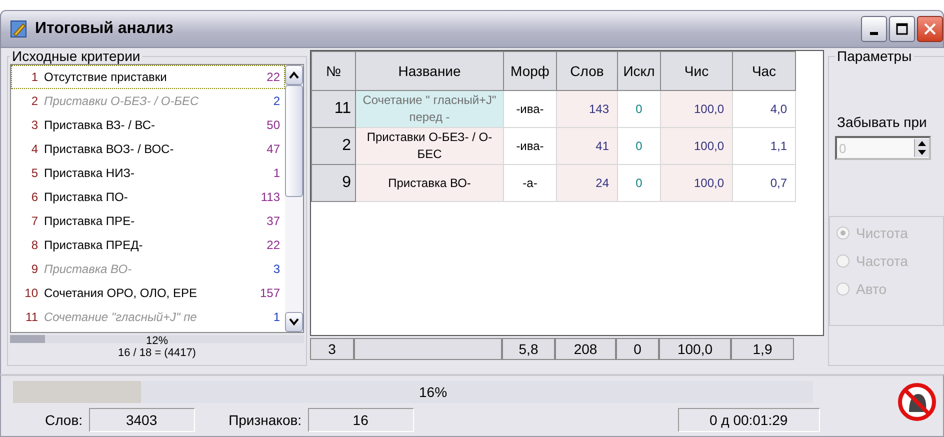 This screenshot has height=437, width=944. I want to click on caret-down-icon, so click(294, 322).